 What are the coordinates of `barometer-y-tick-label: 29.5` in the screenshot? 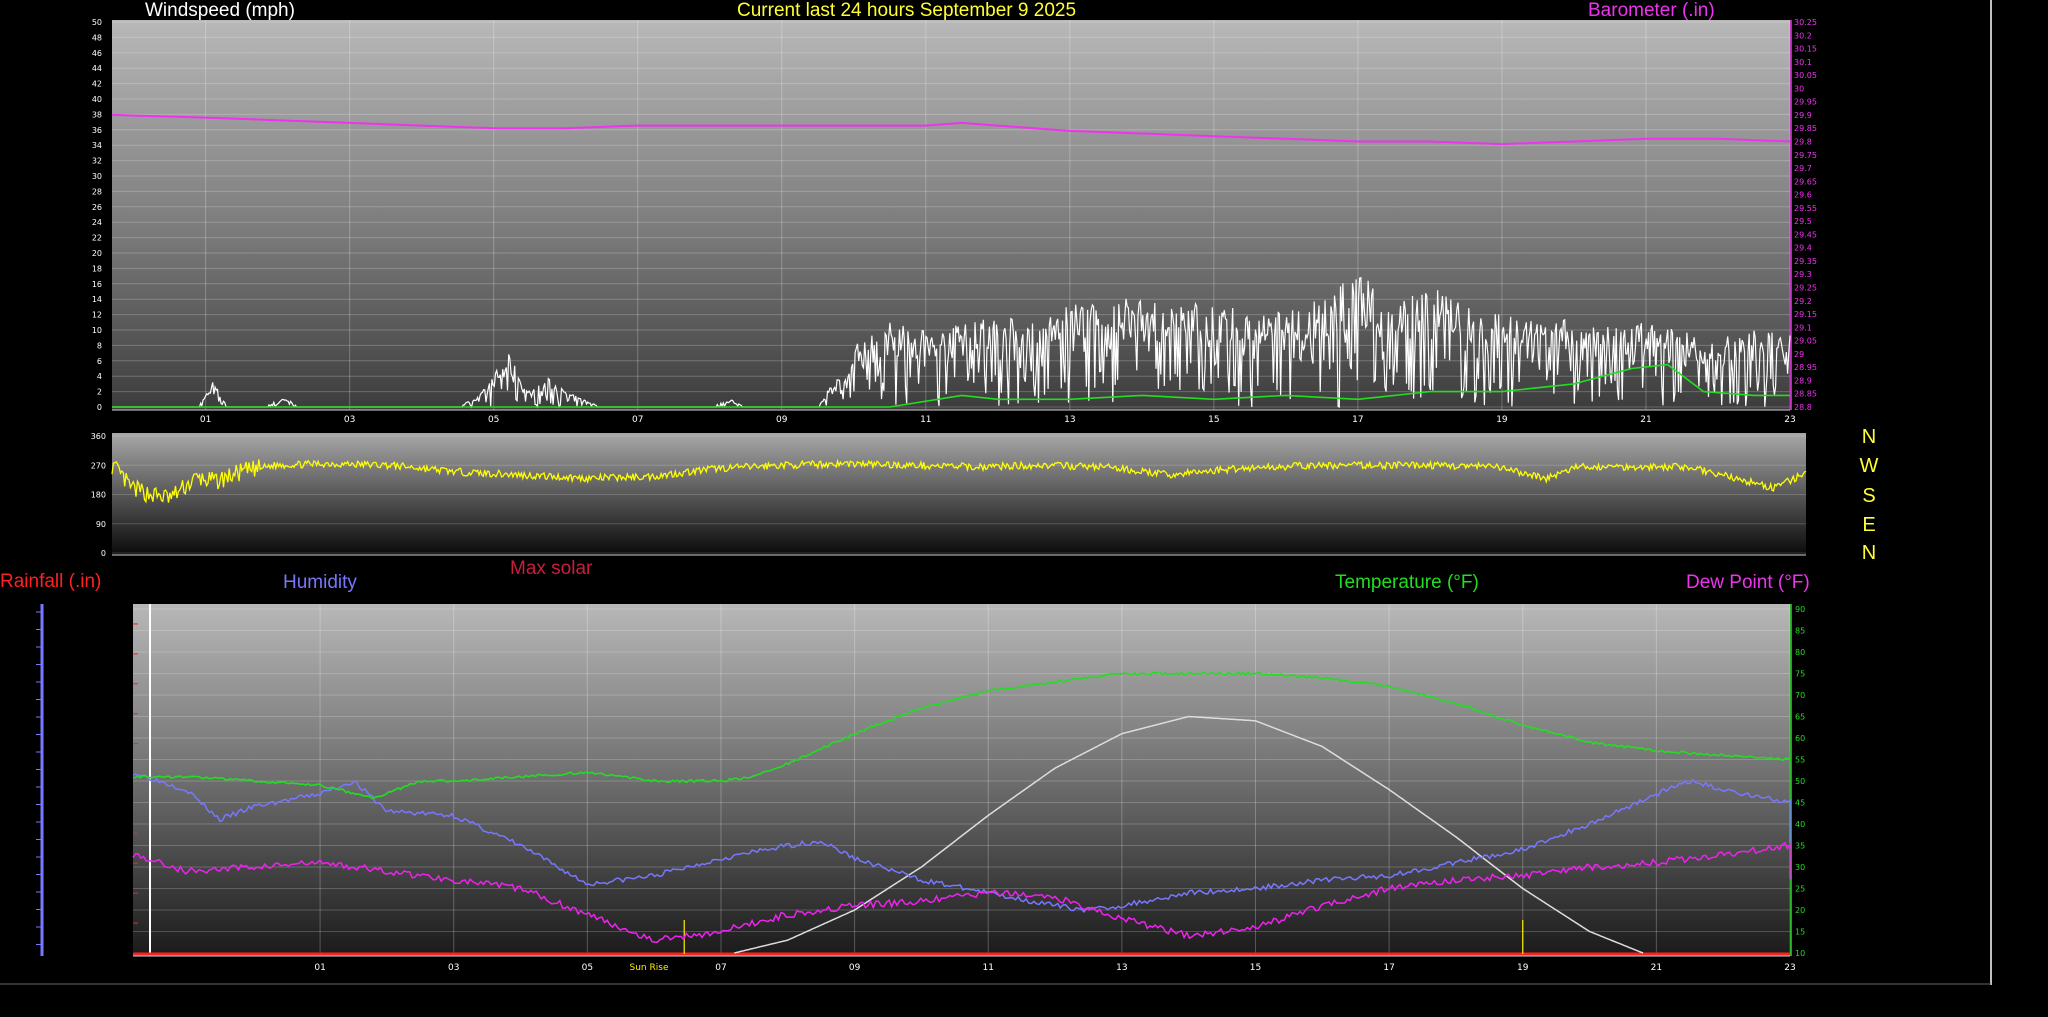 It's located at (1803, 221).